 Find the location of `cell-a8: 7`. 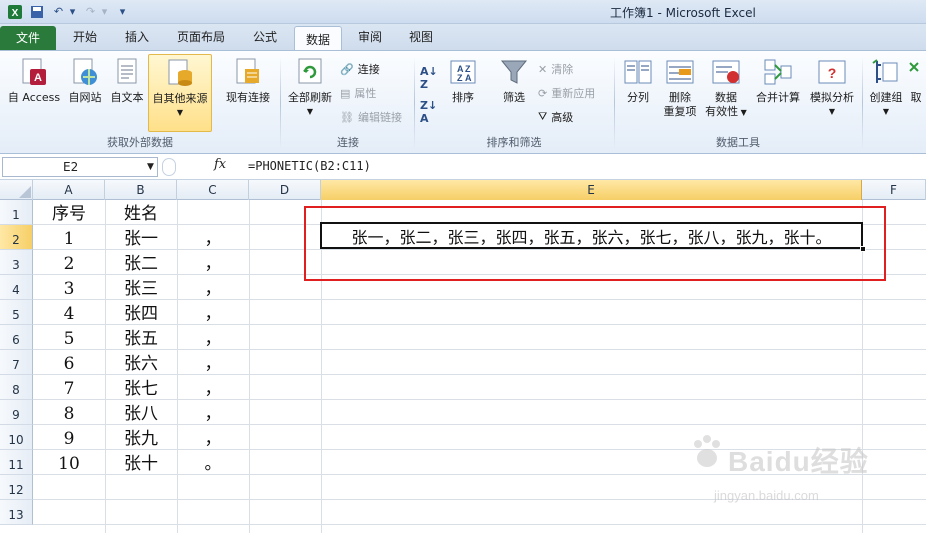

cell-a8: 7 is located at coordinates (69, 387).